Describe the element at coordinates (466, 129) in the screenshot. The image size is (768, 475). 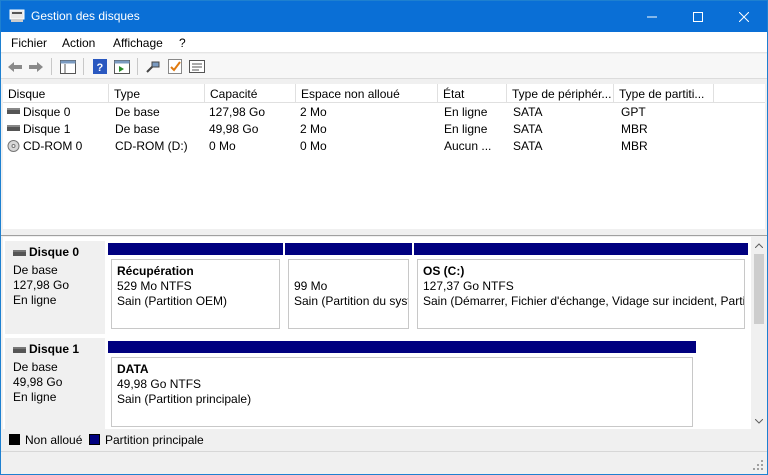
I see `cell-state: En ligne` at that location.